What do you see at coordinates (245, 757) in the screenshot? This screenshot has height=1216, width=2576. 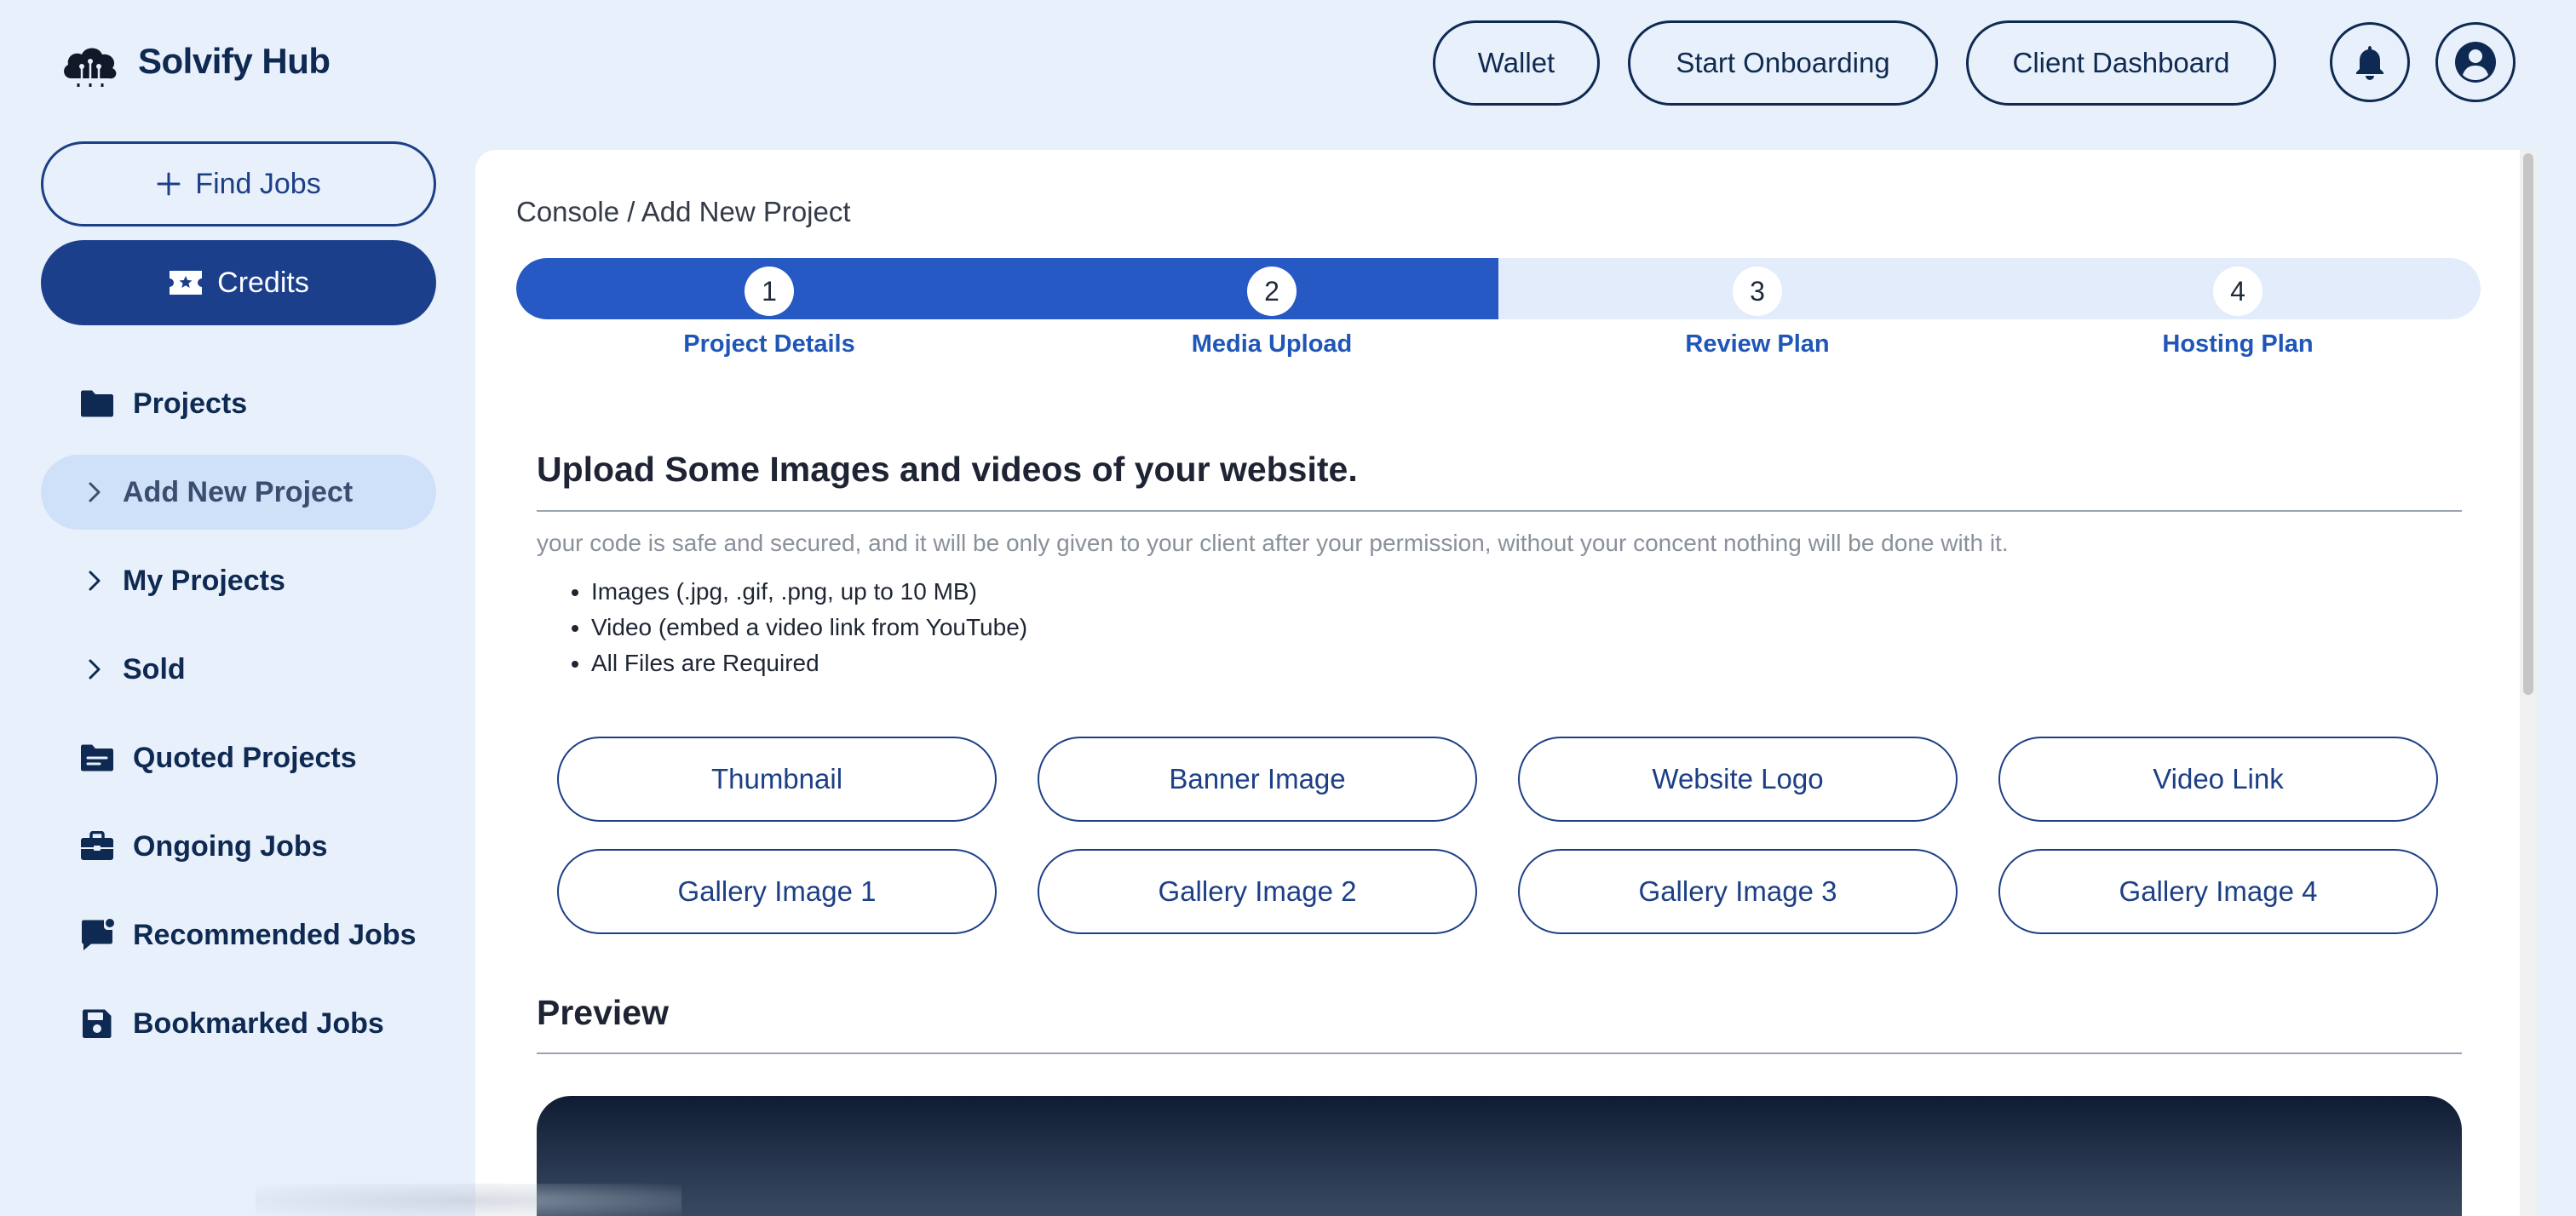 I see `sidebar-item-label: Quoted Projects` at bounding box center [245, 757].